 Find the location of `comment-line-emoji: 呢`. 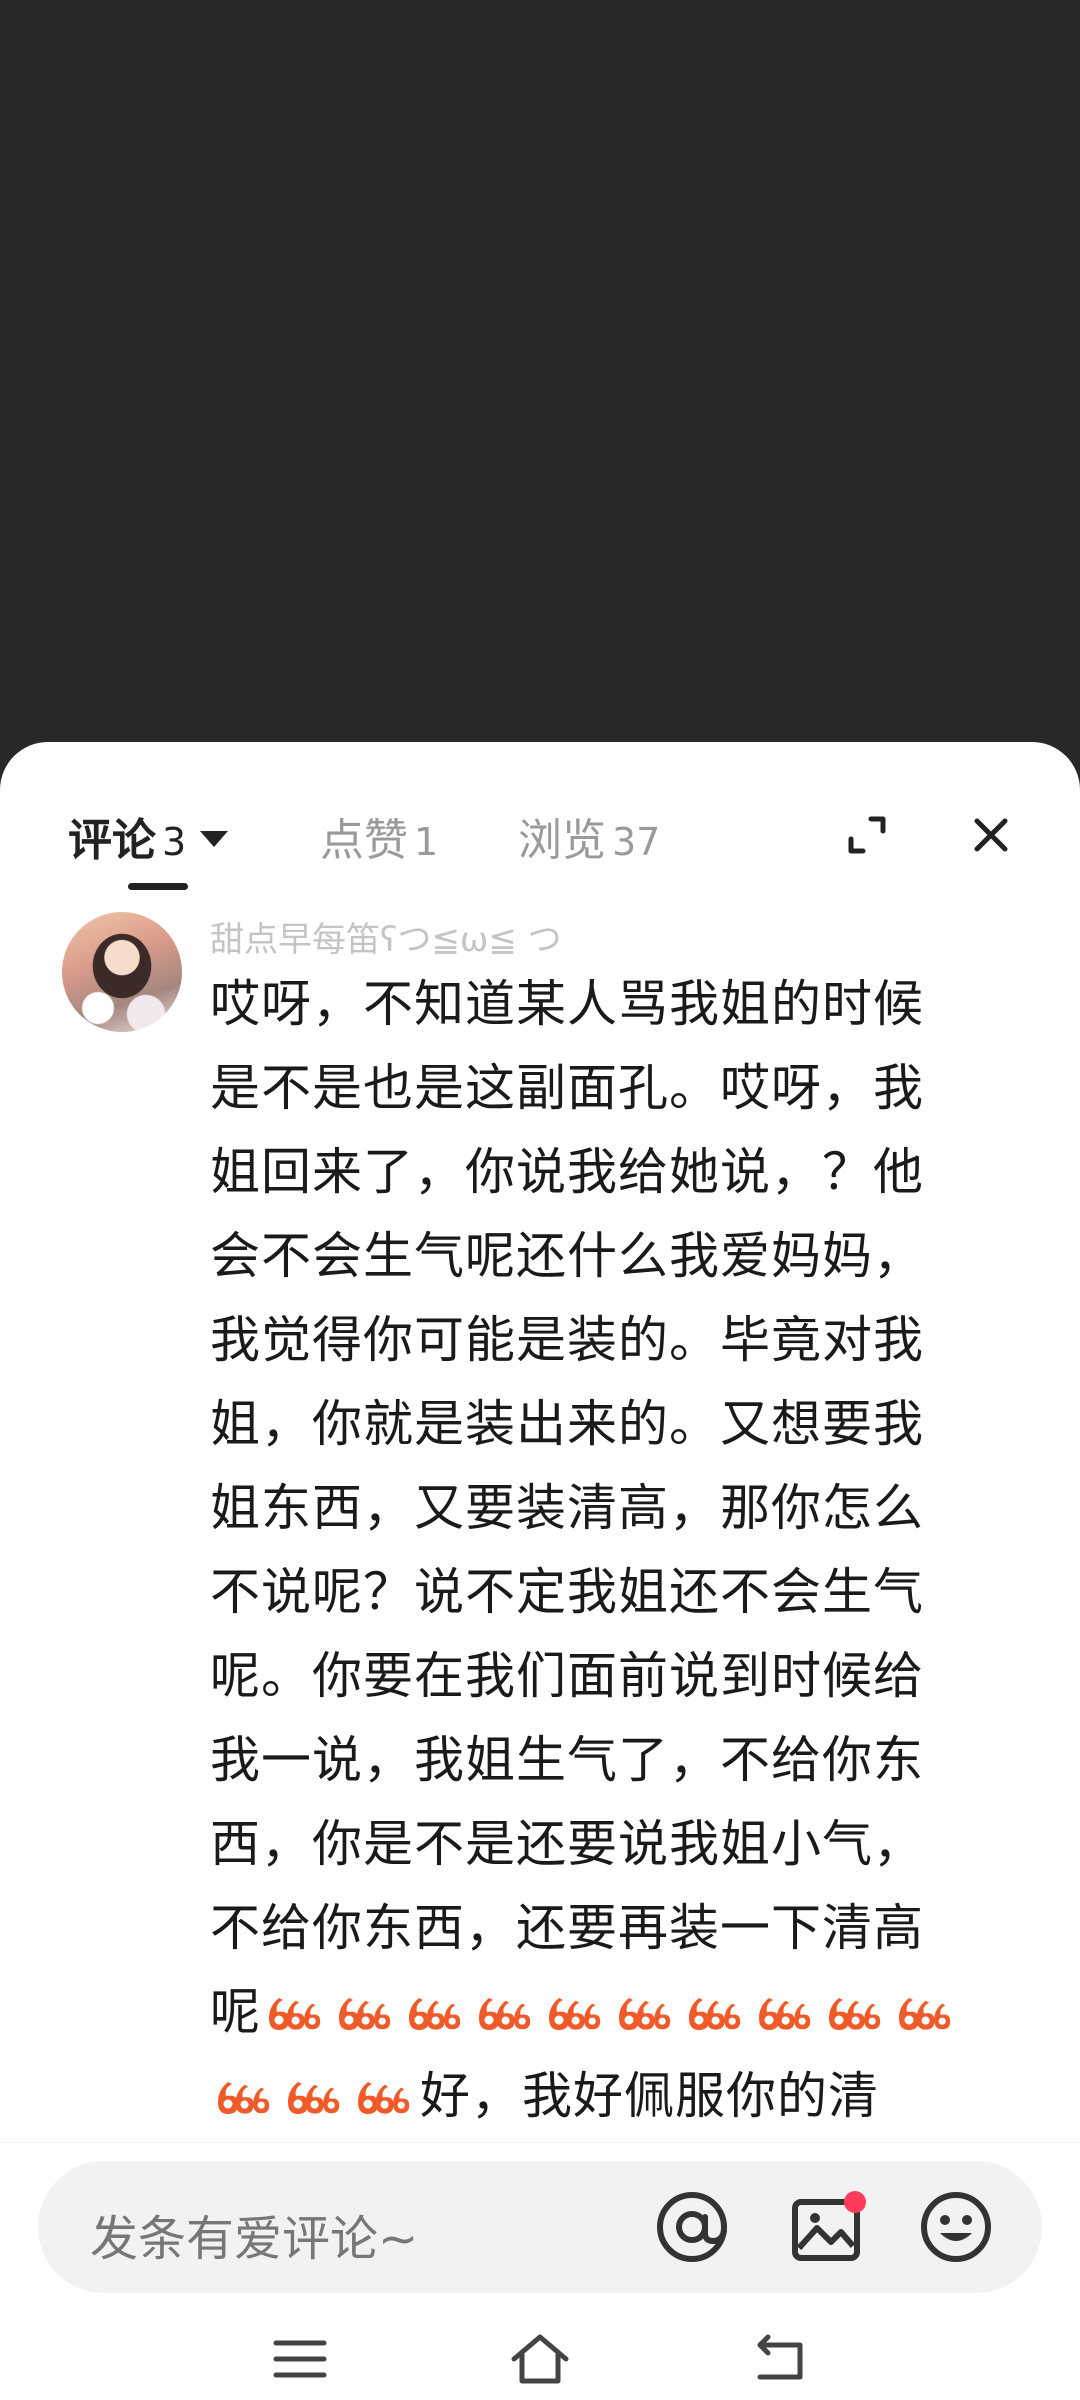

comment-line-emoji: 呢 is located at coordinates (616, 2012).